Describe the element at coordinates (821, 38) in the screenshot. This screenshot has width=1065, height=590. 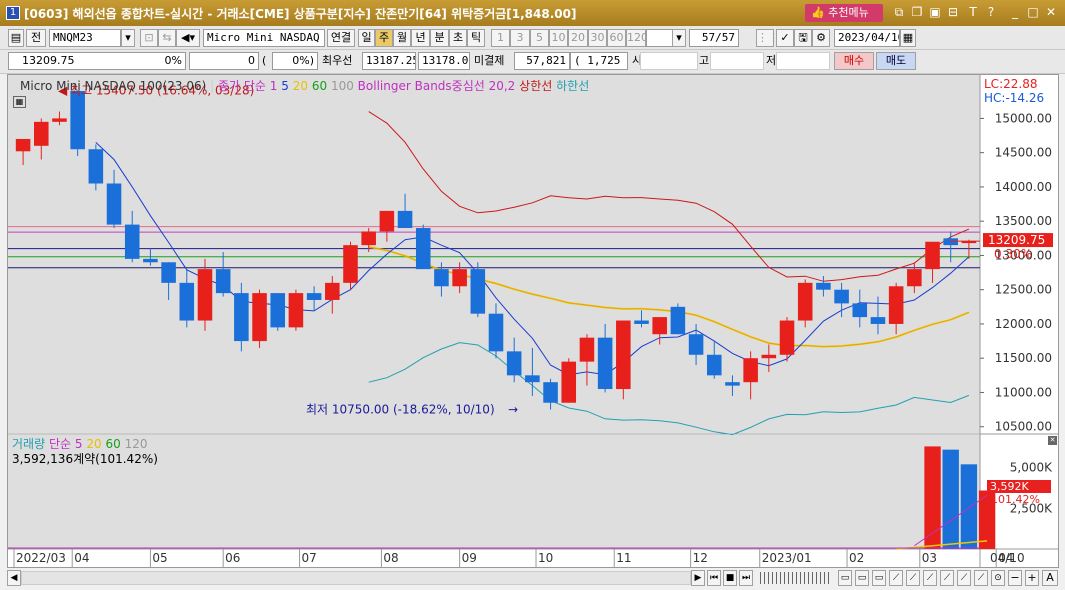
I see `gear-icon: ⚙` at that location.